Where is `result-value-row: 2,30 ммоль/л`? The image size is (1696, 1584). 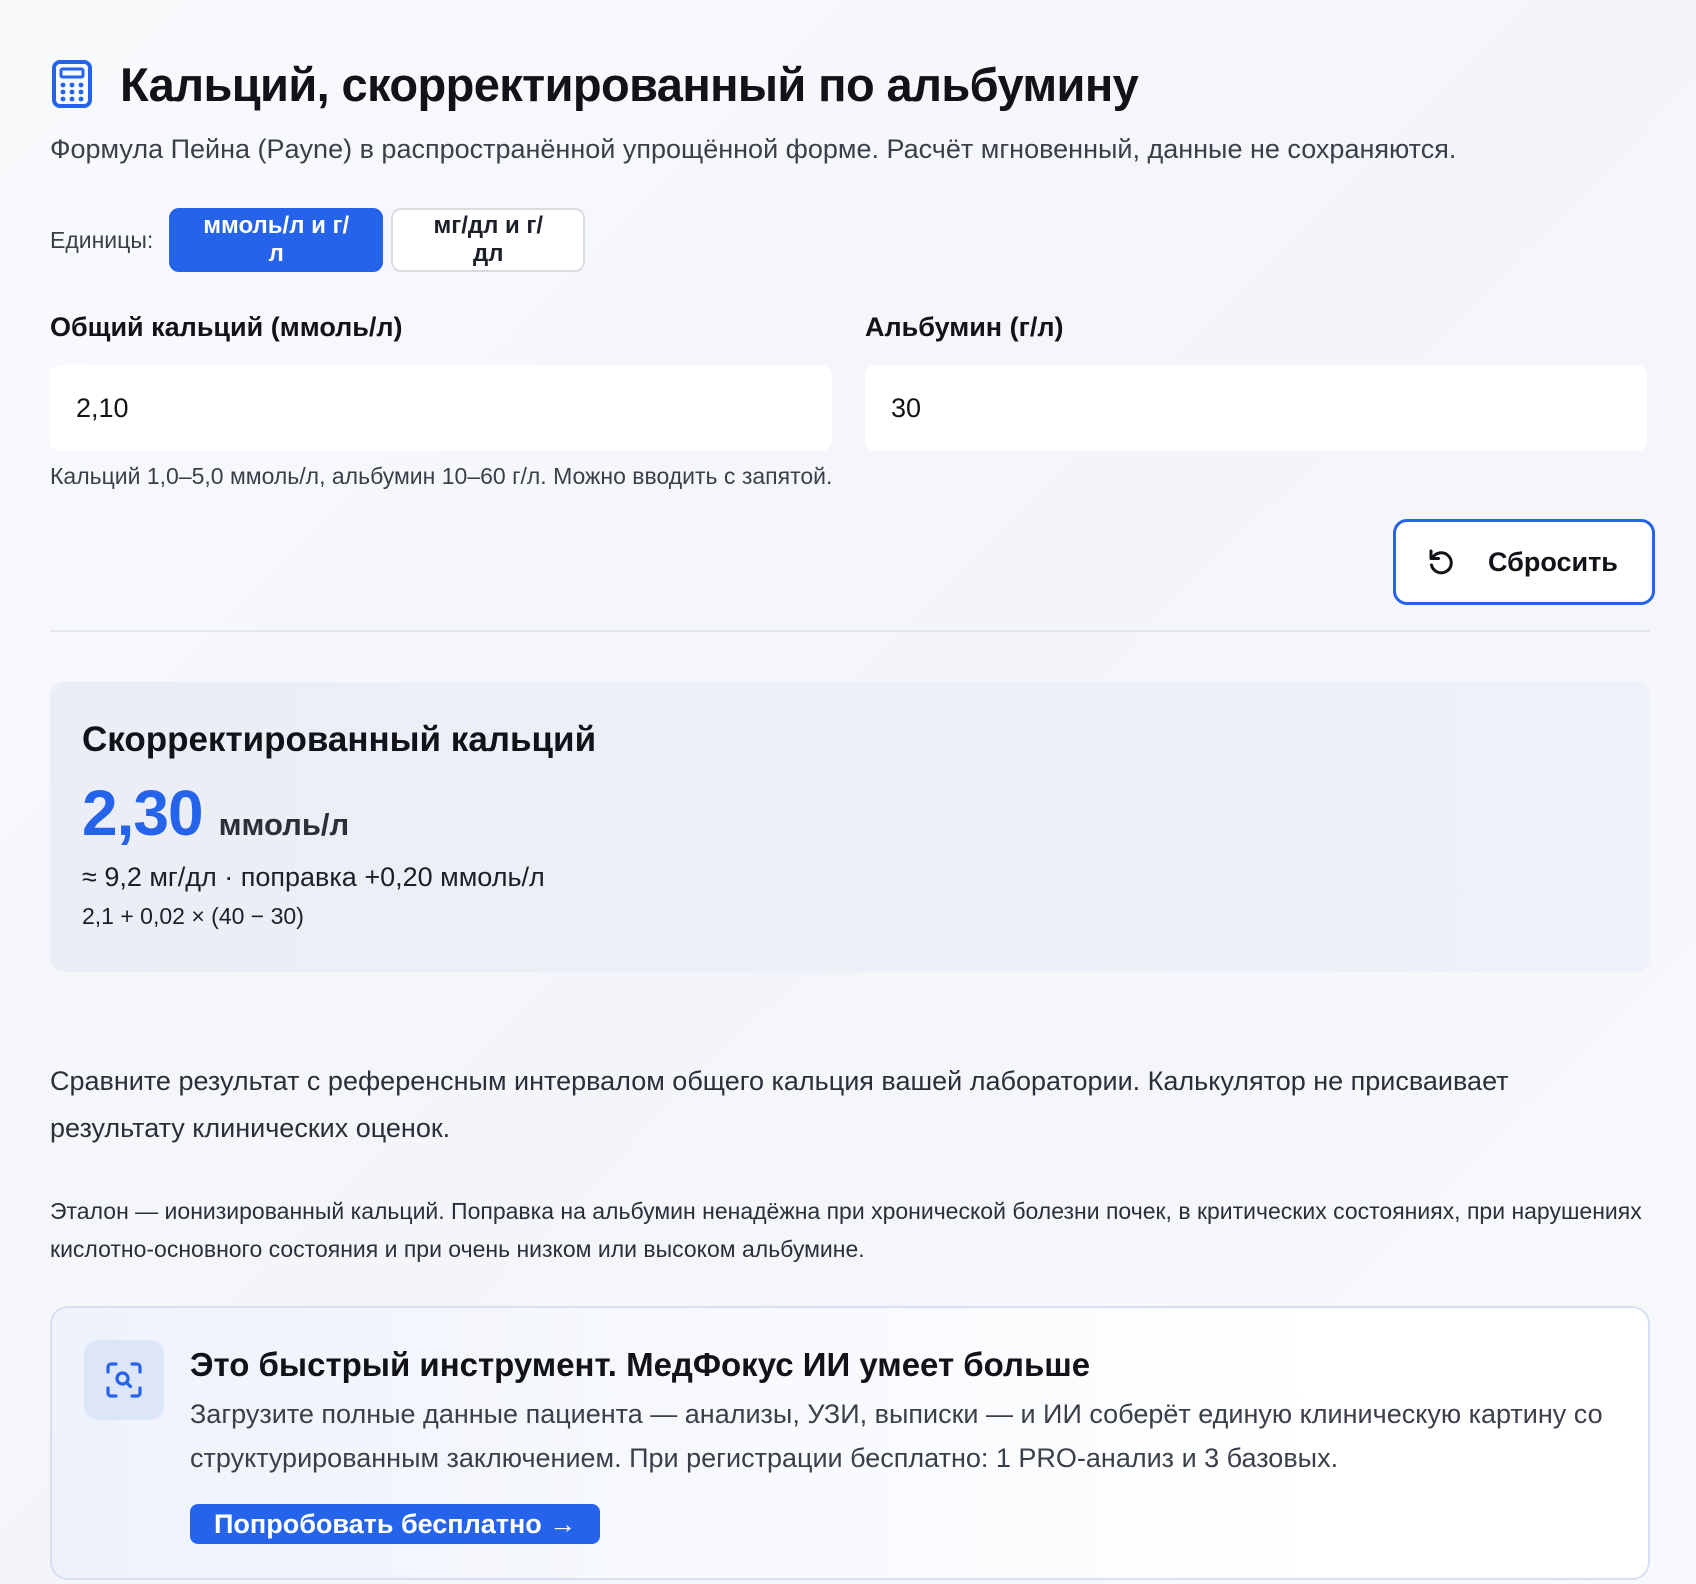
result-value-row: 2,30 ммоль/л is located at coordinates (850, 813).